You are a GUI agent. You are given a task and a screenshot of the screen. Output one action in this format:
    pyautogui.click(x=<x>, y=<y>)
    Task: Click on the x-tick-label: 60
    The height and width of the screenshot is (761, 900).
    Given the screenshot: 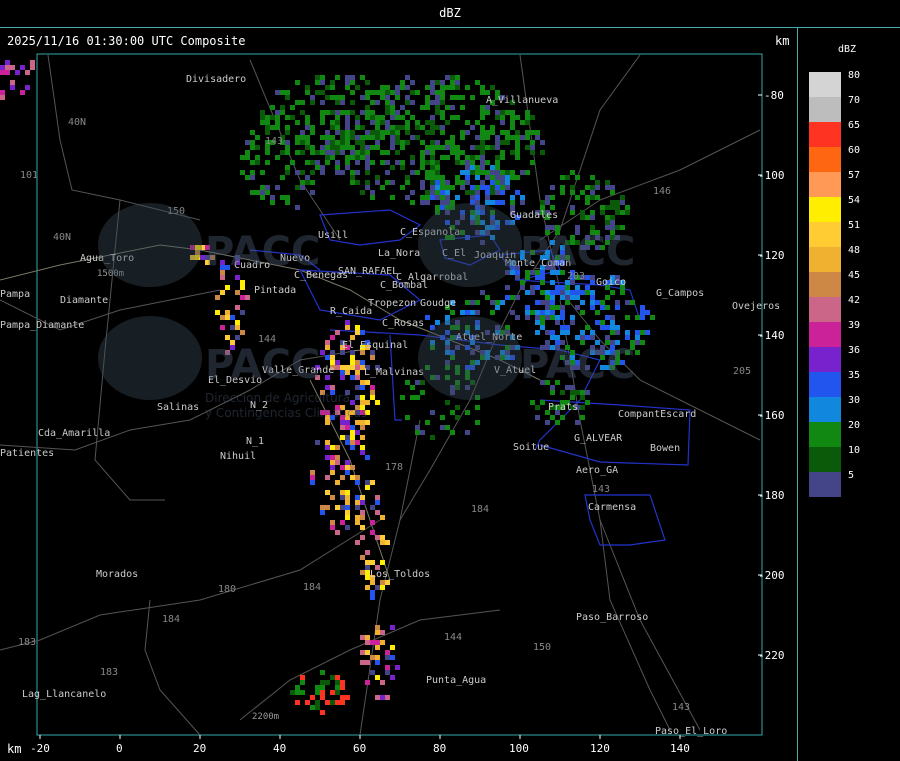 What is the action you would take?
    pyautogui.click(x=359, y=748)
    